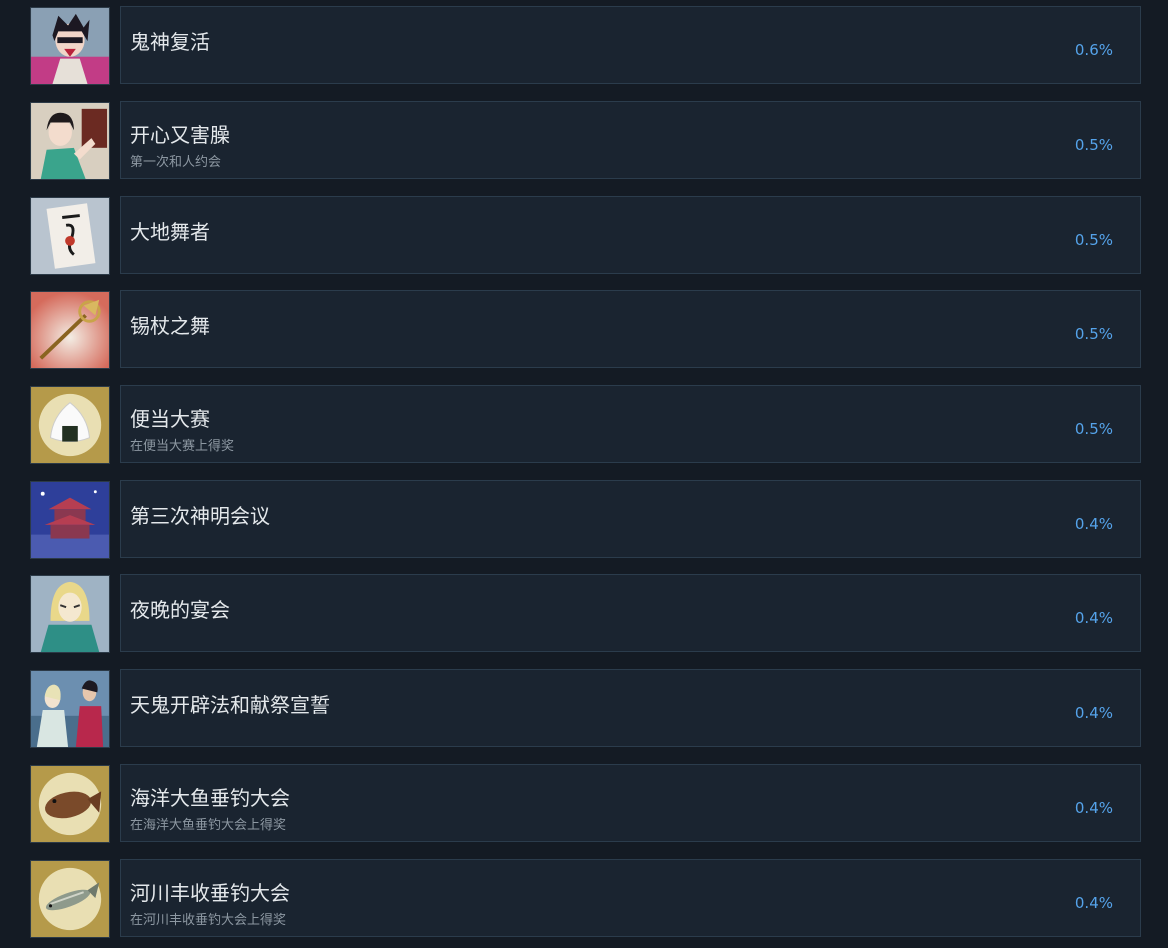  I want to click on achievement-title: 锡杖之舞, so click(170, 326).